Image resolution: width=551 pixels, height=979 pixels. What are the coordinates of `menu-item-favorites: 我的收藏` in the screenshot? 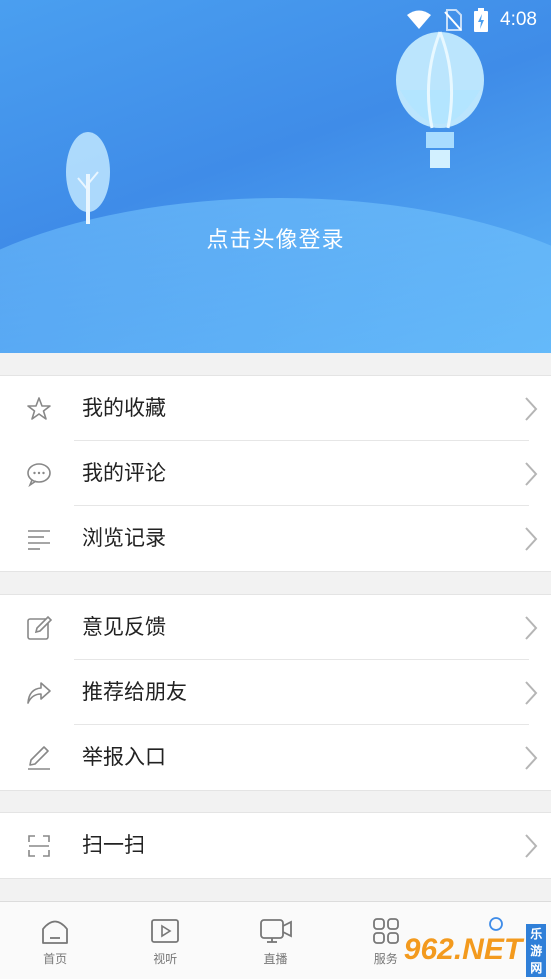 It's located at (275, 408).